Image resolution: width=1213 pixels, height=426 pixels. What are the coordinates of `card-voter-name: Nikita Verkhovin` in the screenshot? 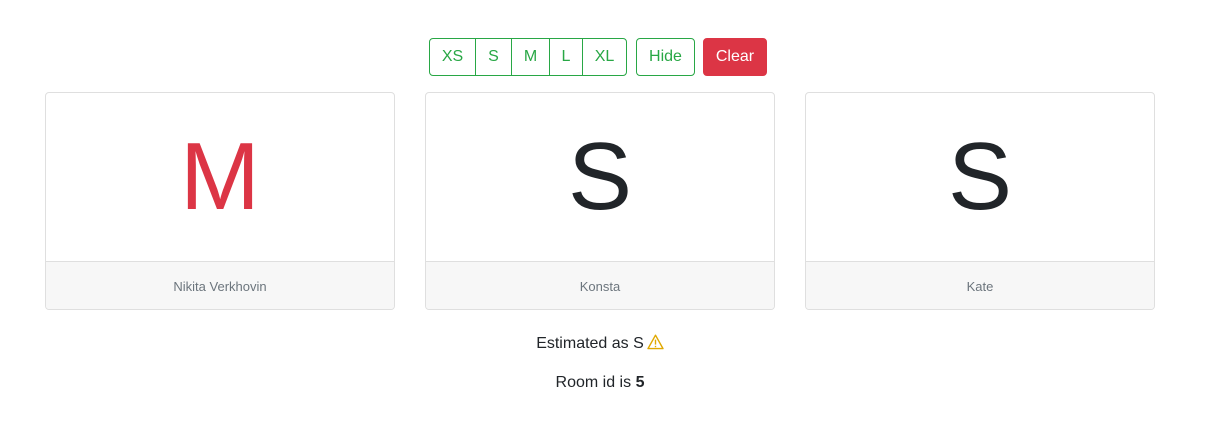 It's located at (220, 285).